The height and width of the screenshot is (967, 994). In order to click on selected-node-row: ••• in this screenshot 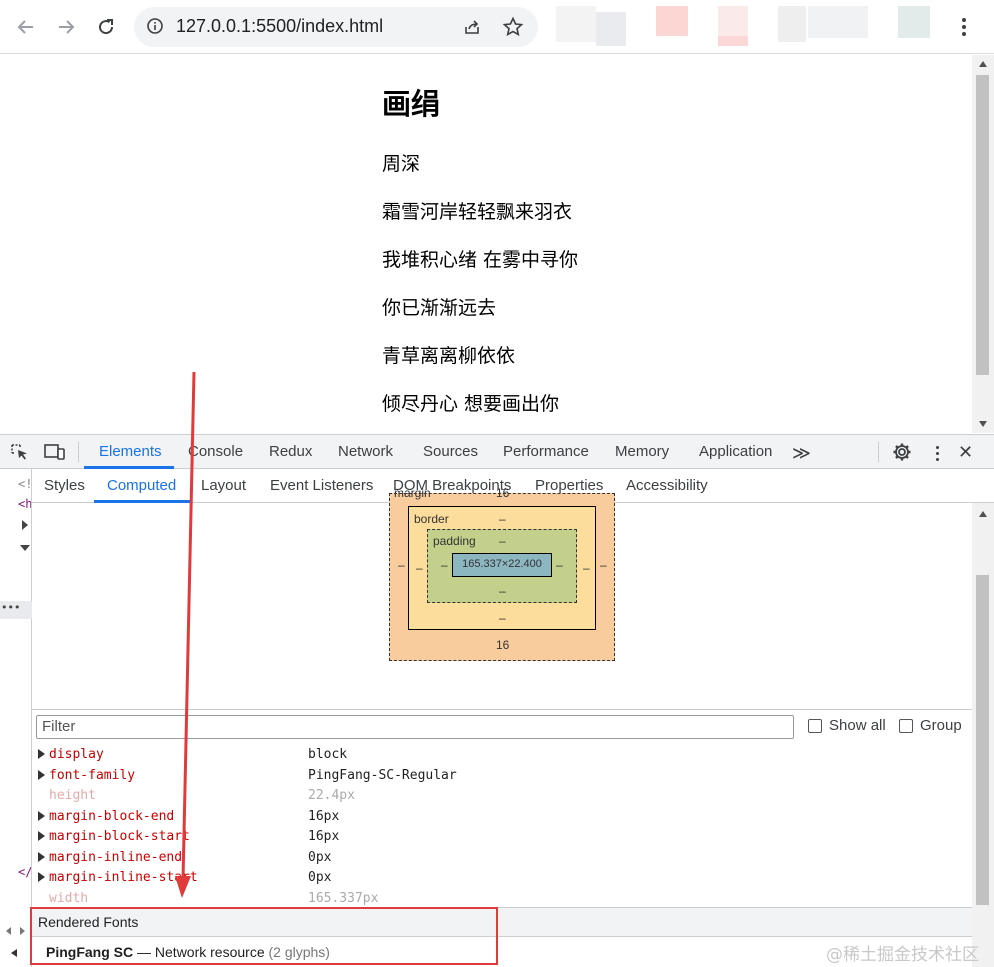, I will do `click(16, 610)`.